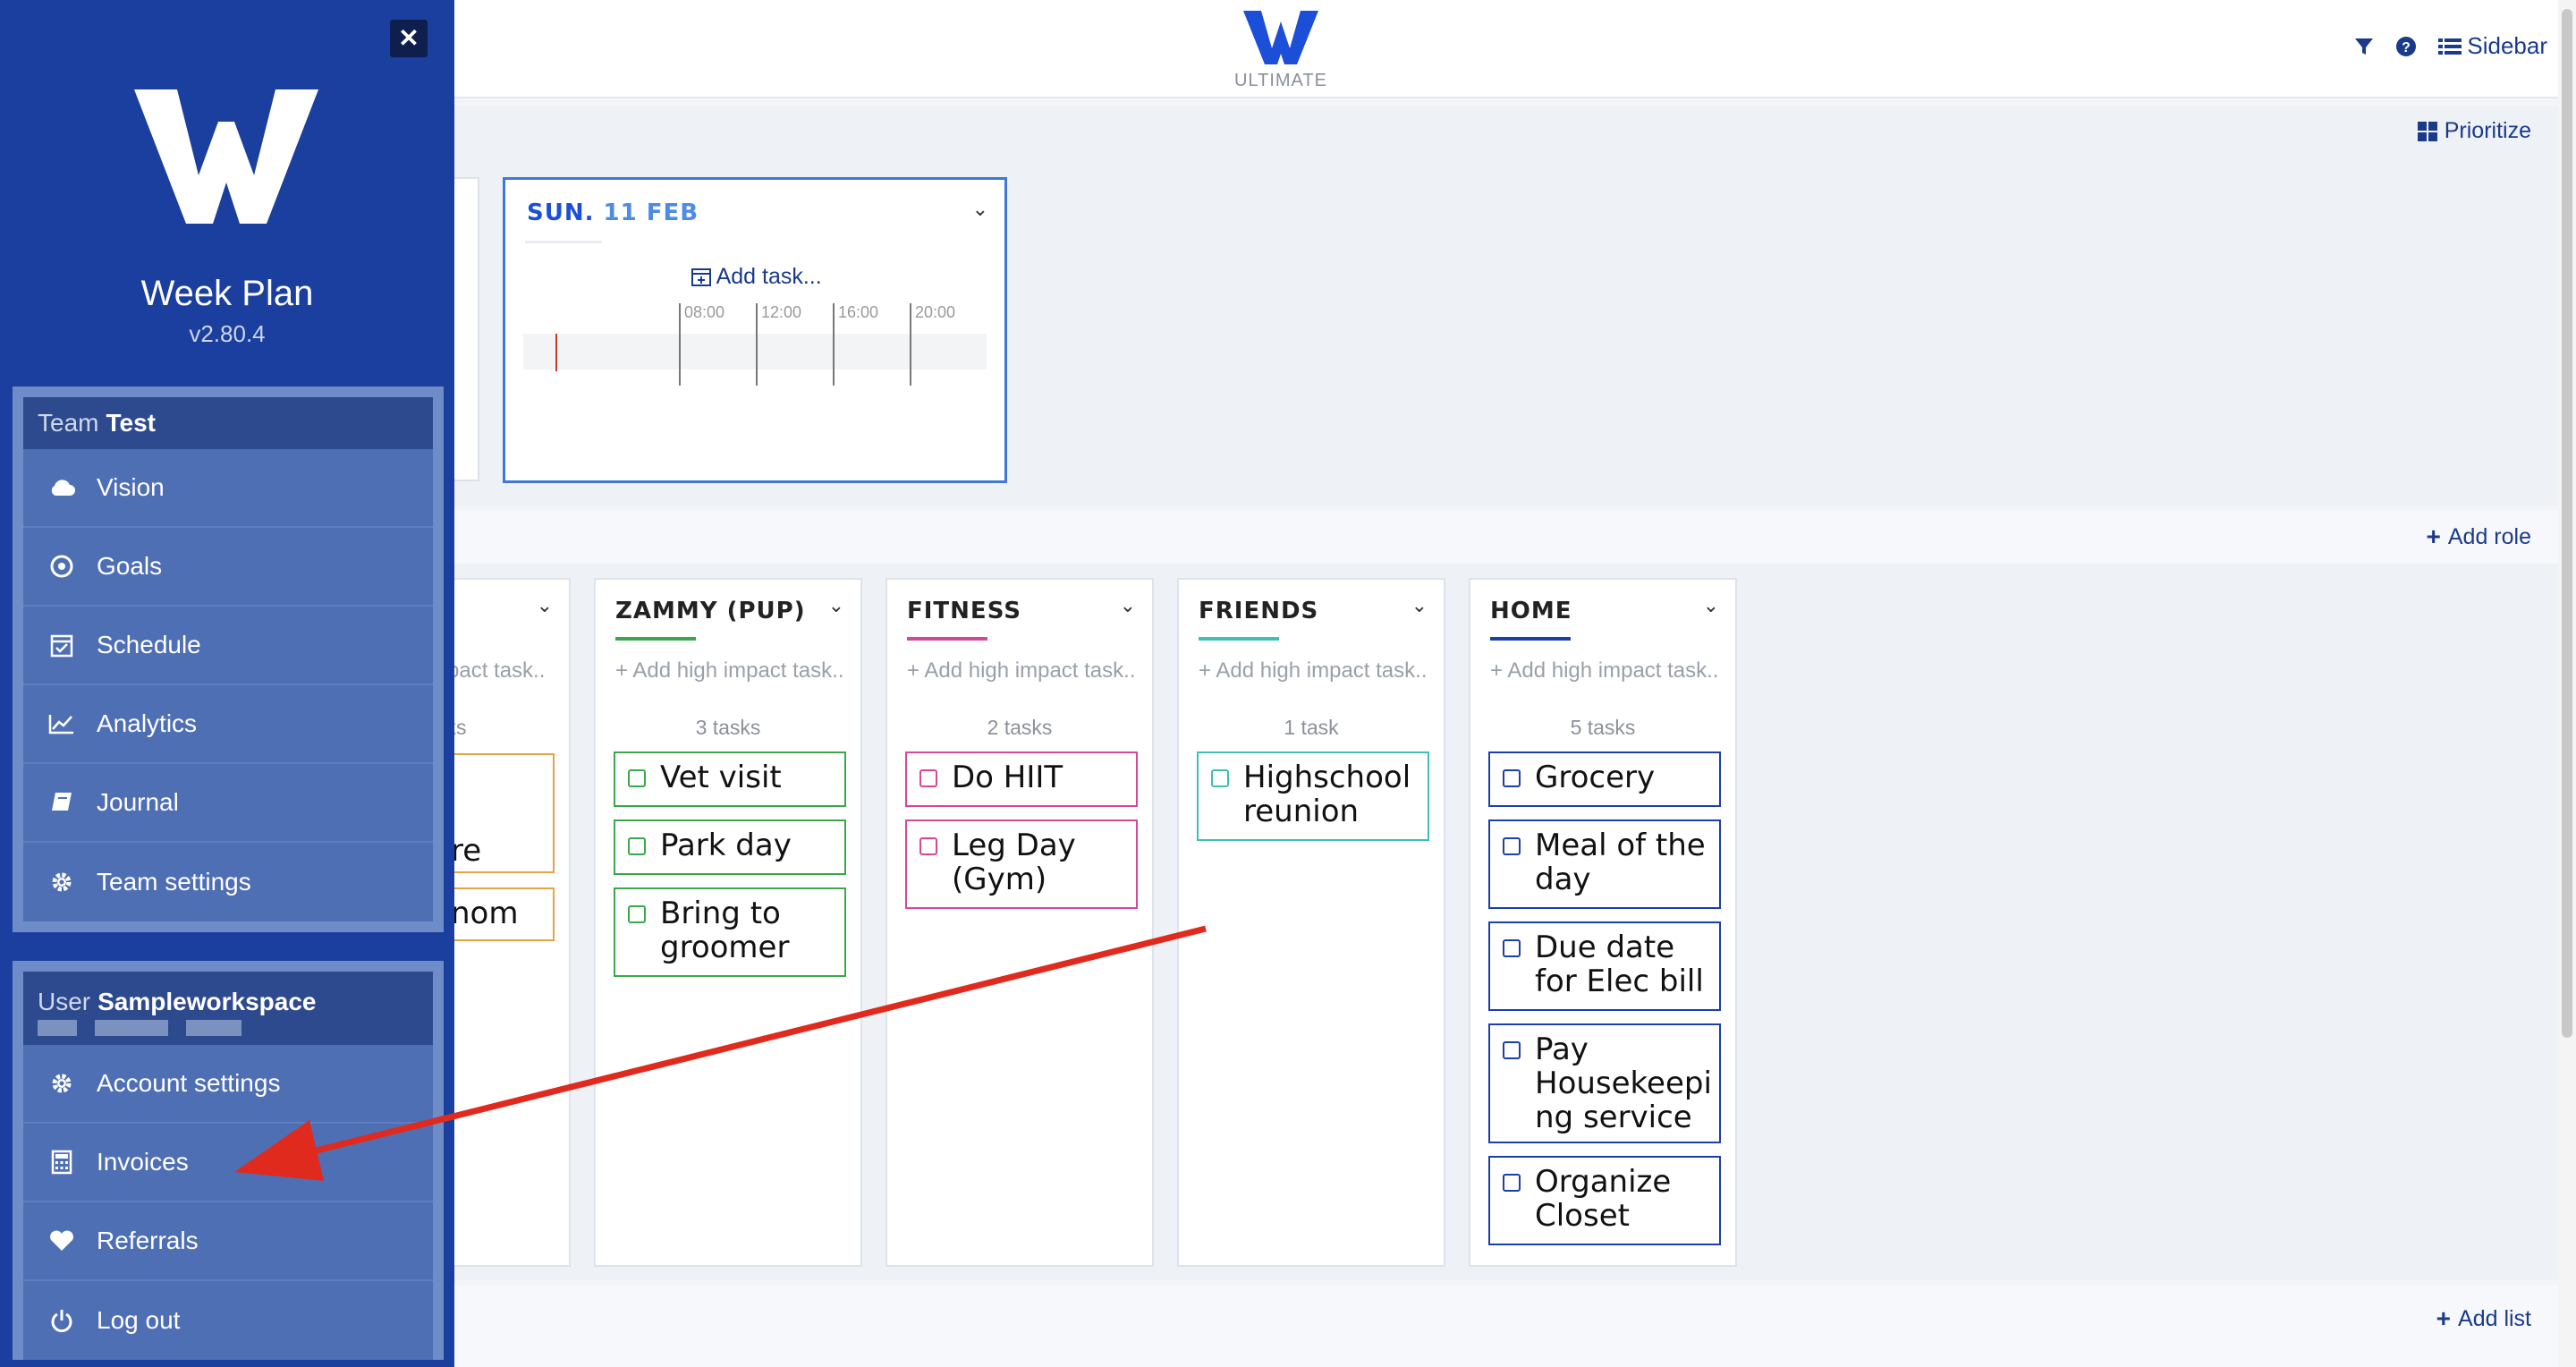  What do you see at coordinates (147, 723) in the screenshot?
I see `sidebar-item-label: Analytics` at bounding box center [147, 723].